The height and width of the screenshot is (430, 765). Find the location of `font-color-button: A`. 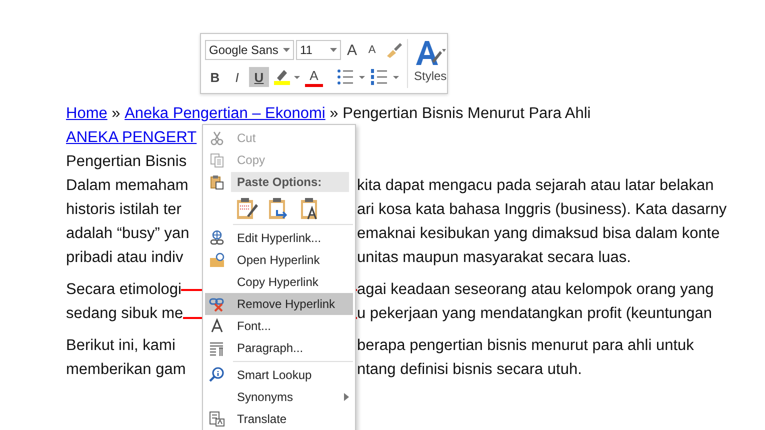

font-color-button: A is located at coordinates (314, 77).